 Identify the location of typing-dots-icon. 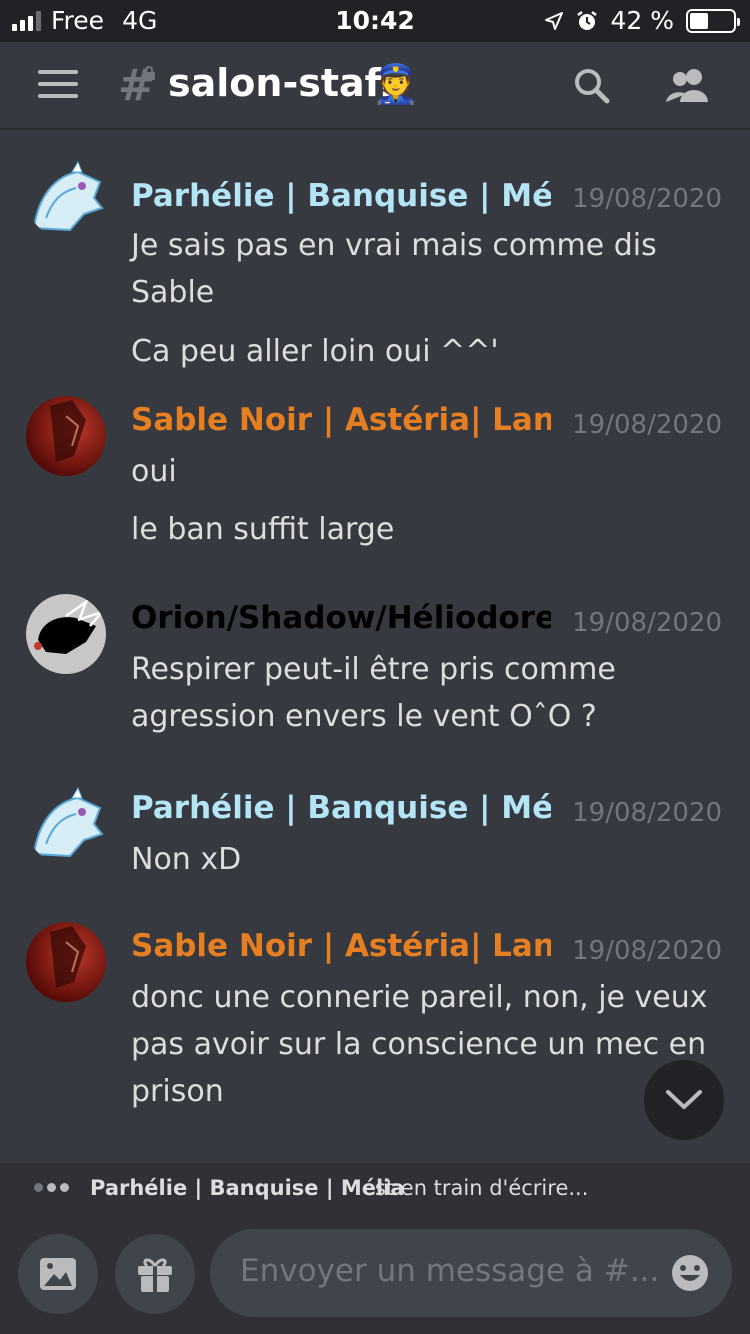
(51, 1187).